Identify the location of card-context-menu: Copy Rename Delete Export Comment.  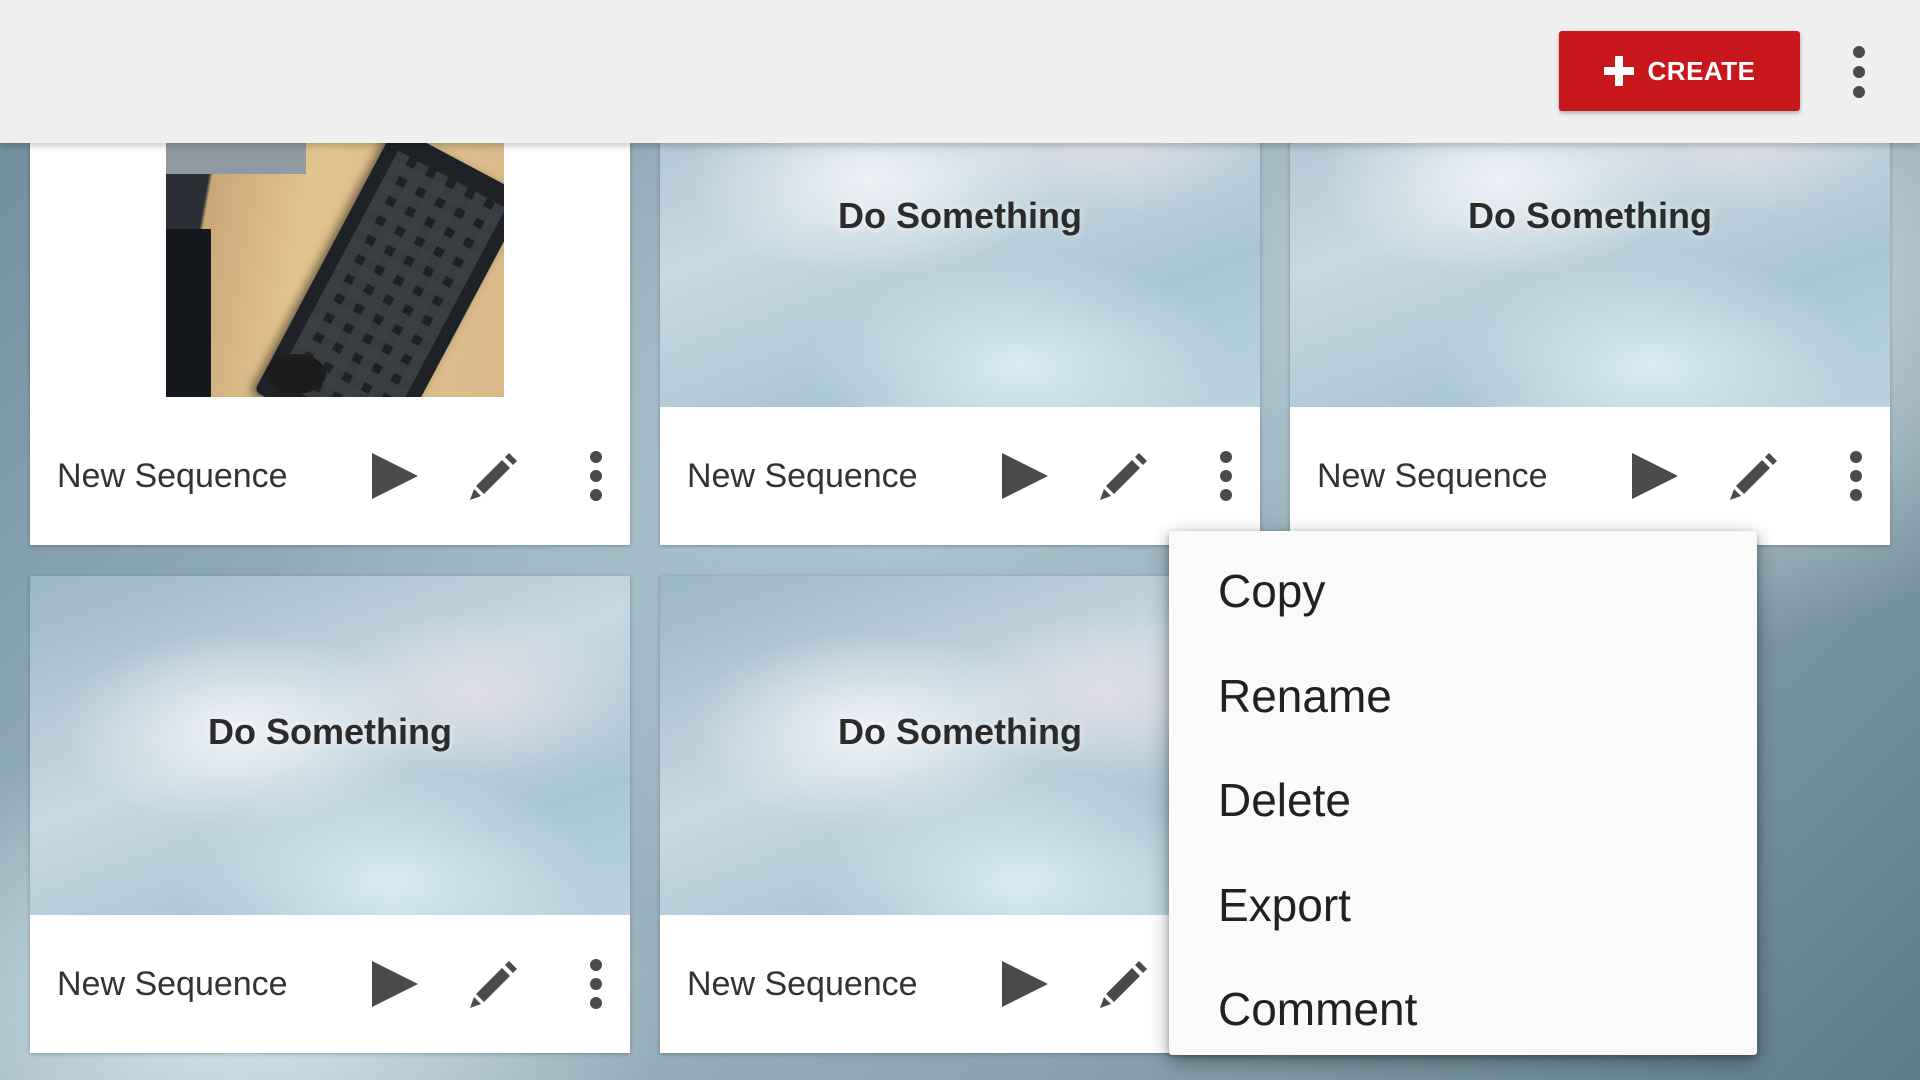
(1463, 793).